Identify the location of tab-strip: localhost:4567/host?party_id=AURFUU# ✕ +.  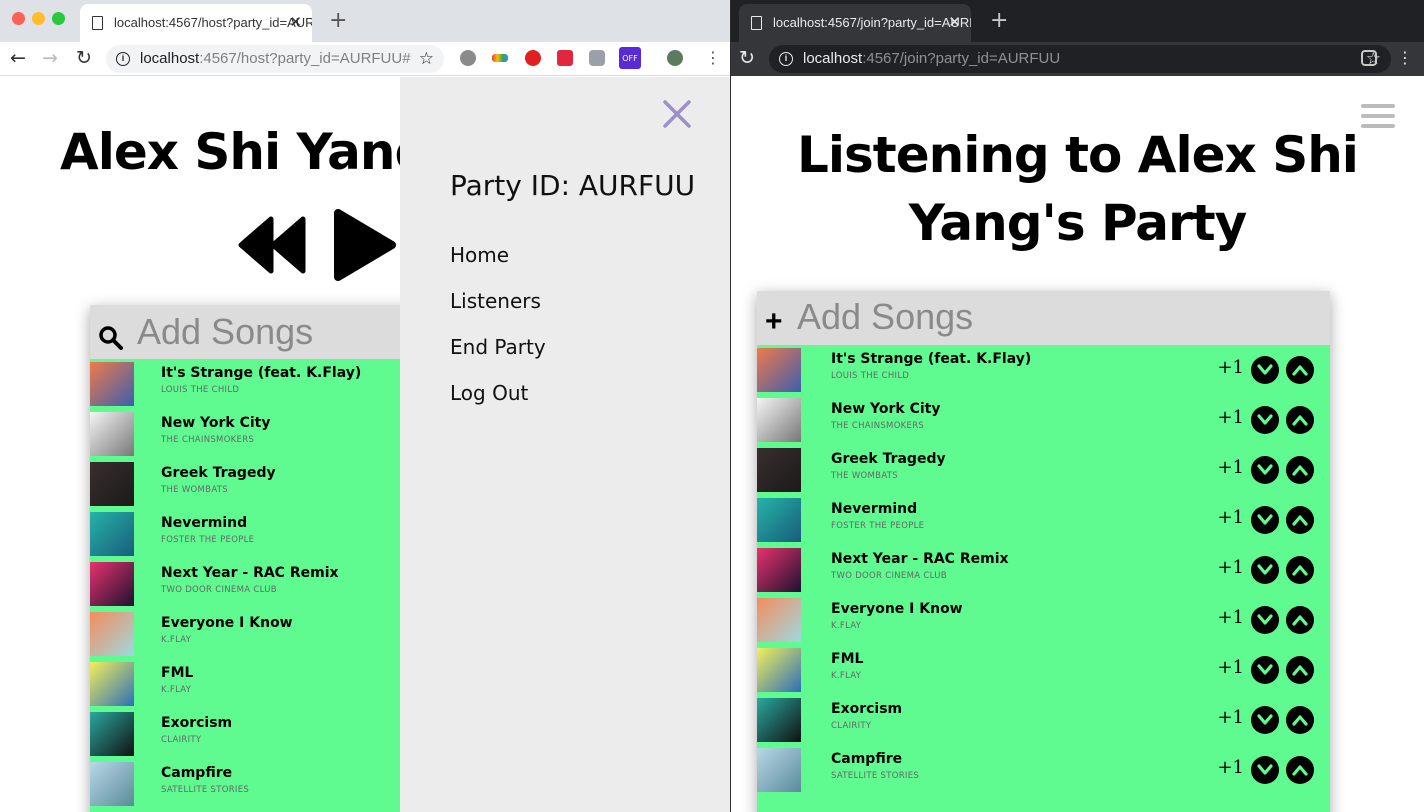
(365, 21).